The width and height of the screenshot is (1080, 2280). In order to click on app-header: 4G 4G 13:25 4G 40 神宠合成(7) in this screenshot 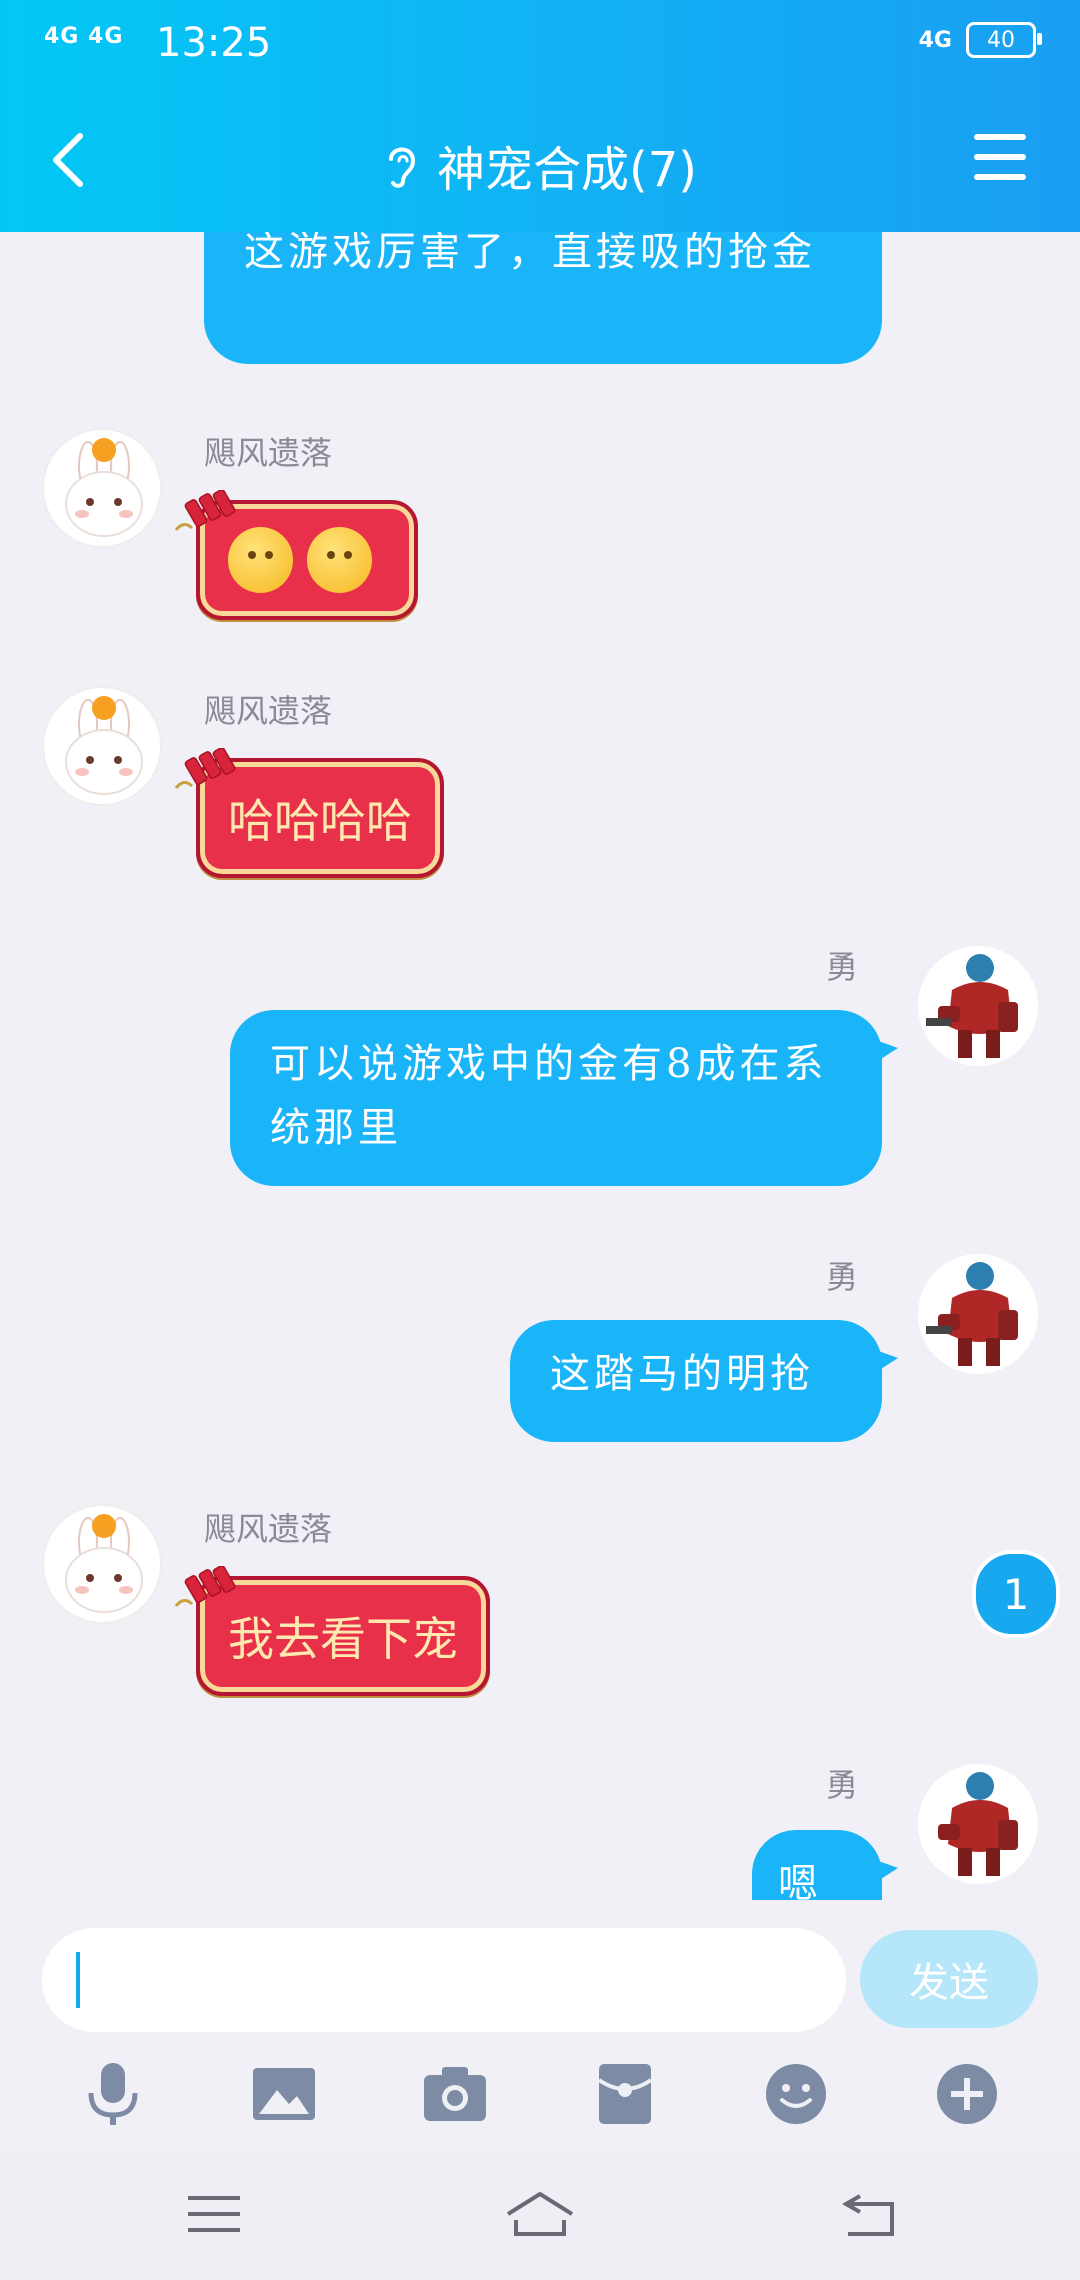, I will do `click(540, 116)`.